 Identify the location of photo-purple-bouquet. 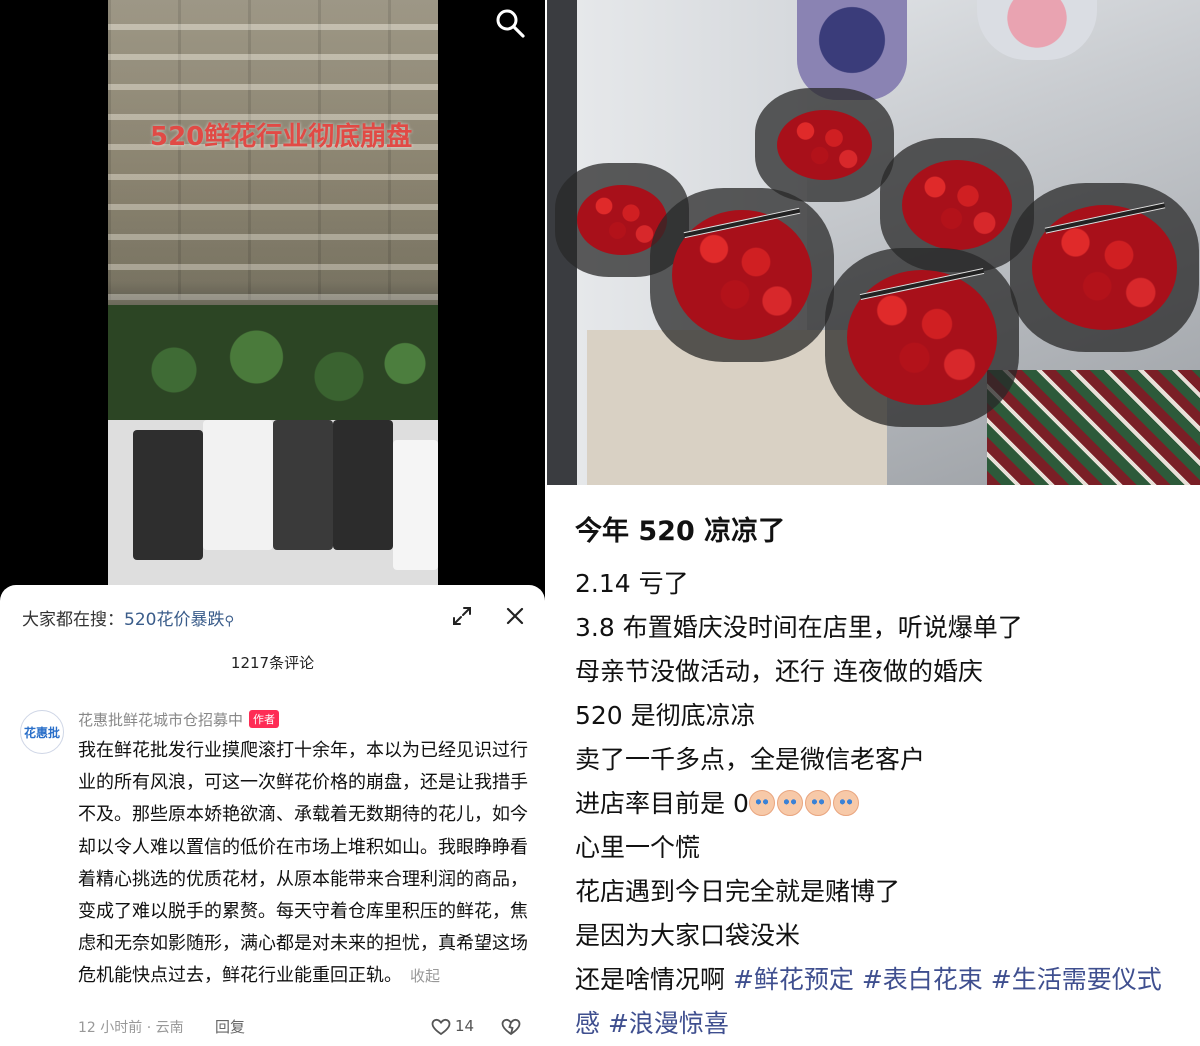
(852, 50).